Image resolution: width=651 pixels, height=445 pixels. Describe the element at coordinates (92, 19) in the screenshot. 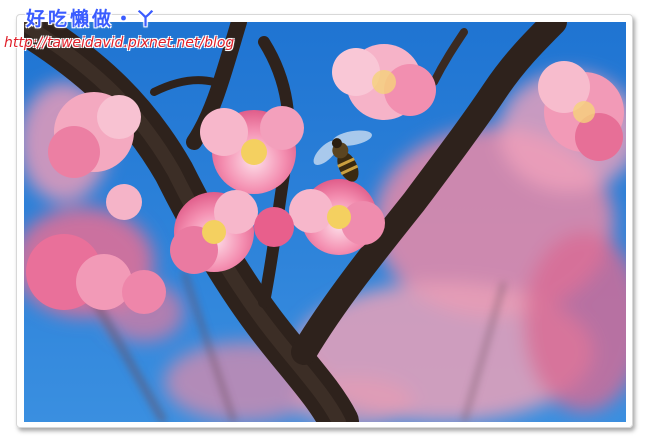

I see `watermark-title: 好吃懶做・ㄚ` at that location.